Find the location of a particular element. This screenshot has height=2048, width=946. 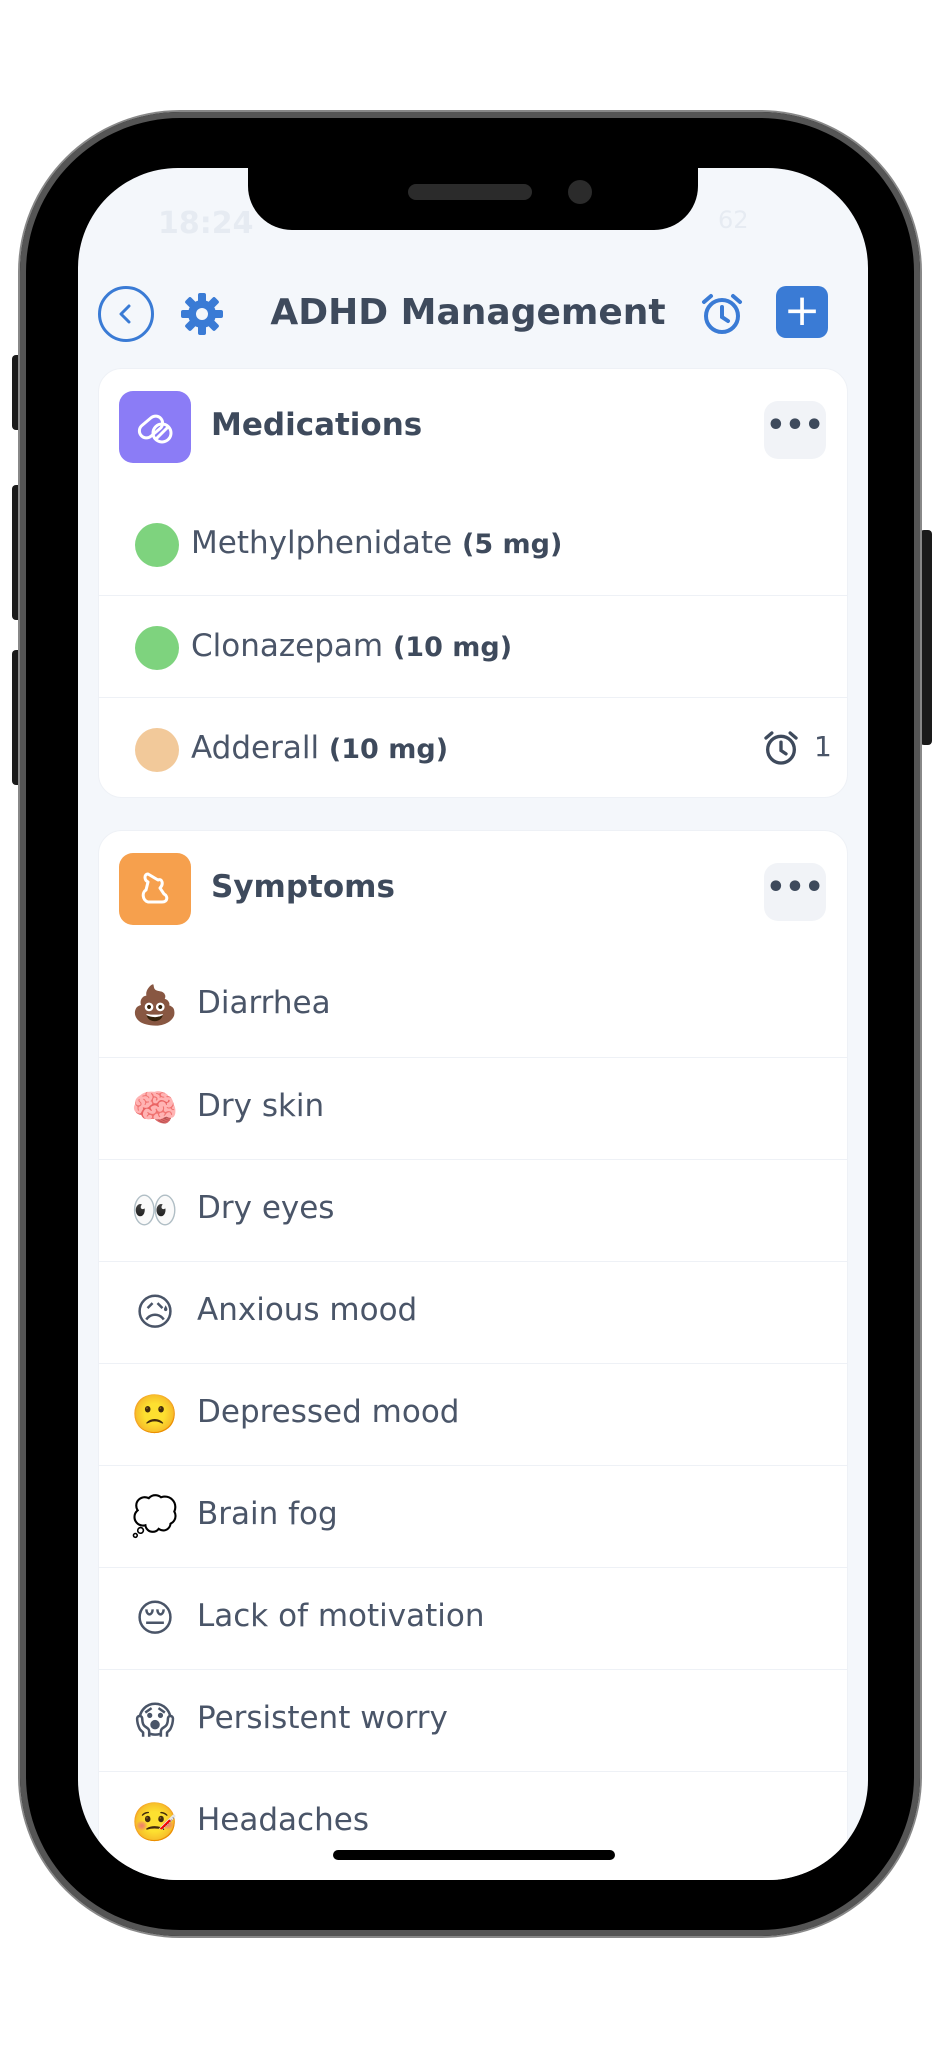

symptom-name: Persistent worry is located at coordinates (322, 1718).